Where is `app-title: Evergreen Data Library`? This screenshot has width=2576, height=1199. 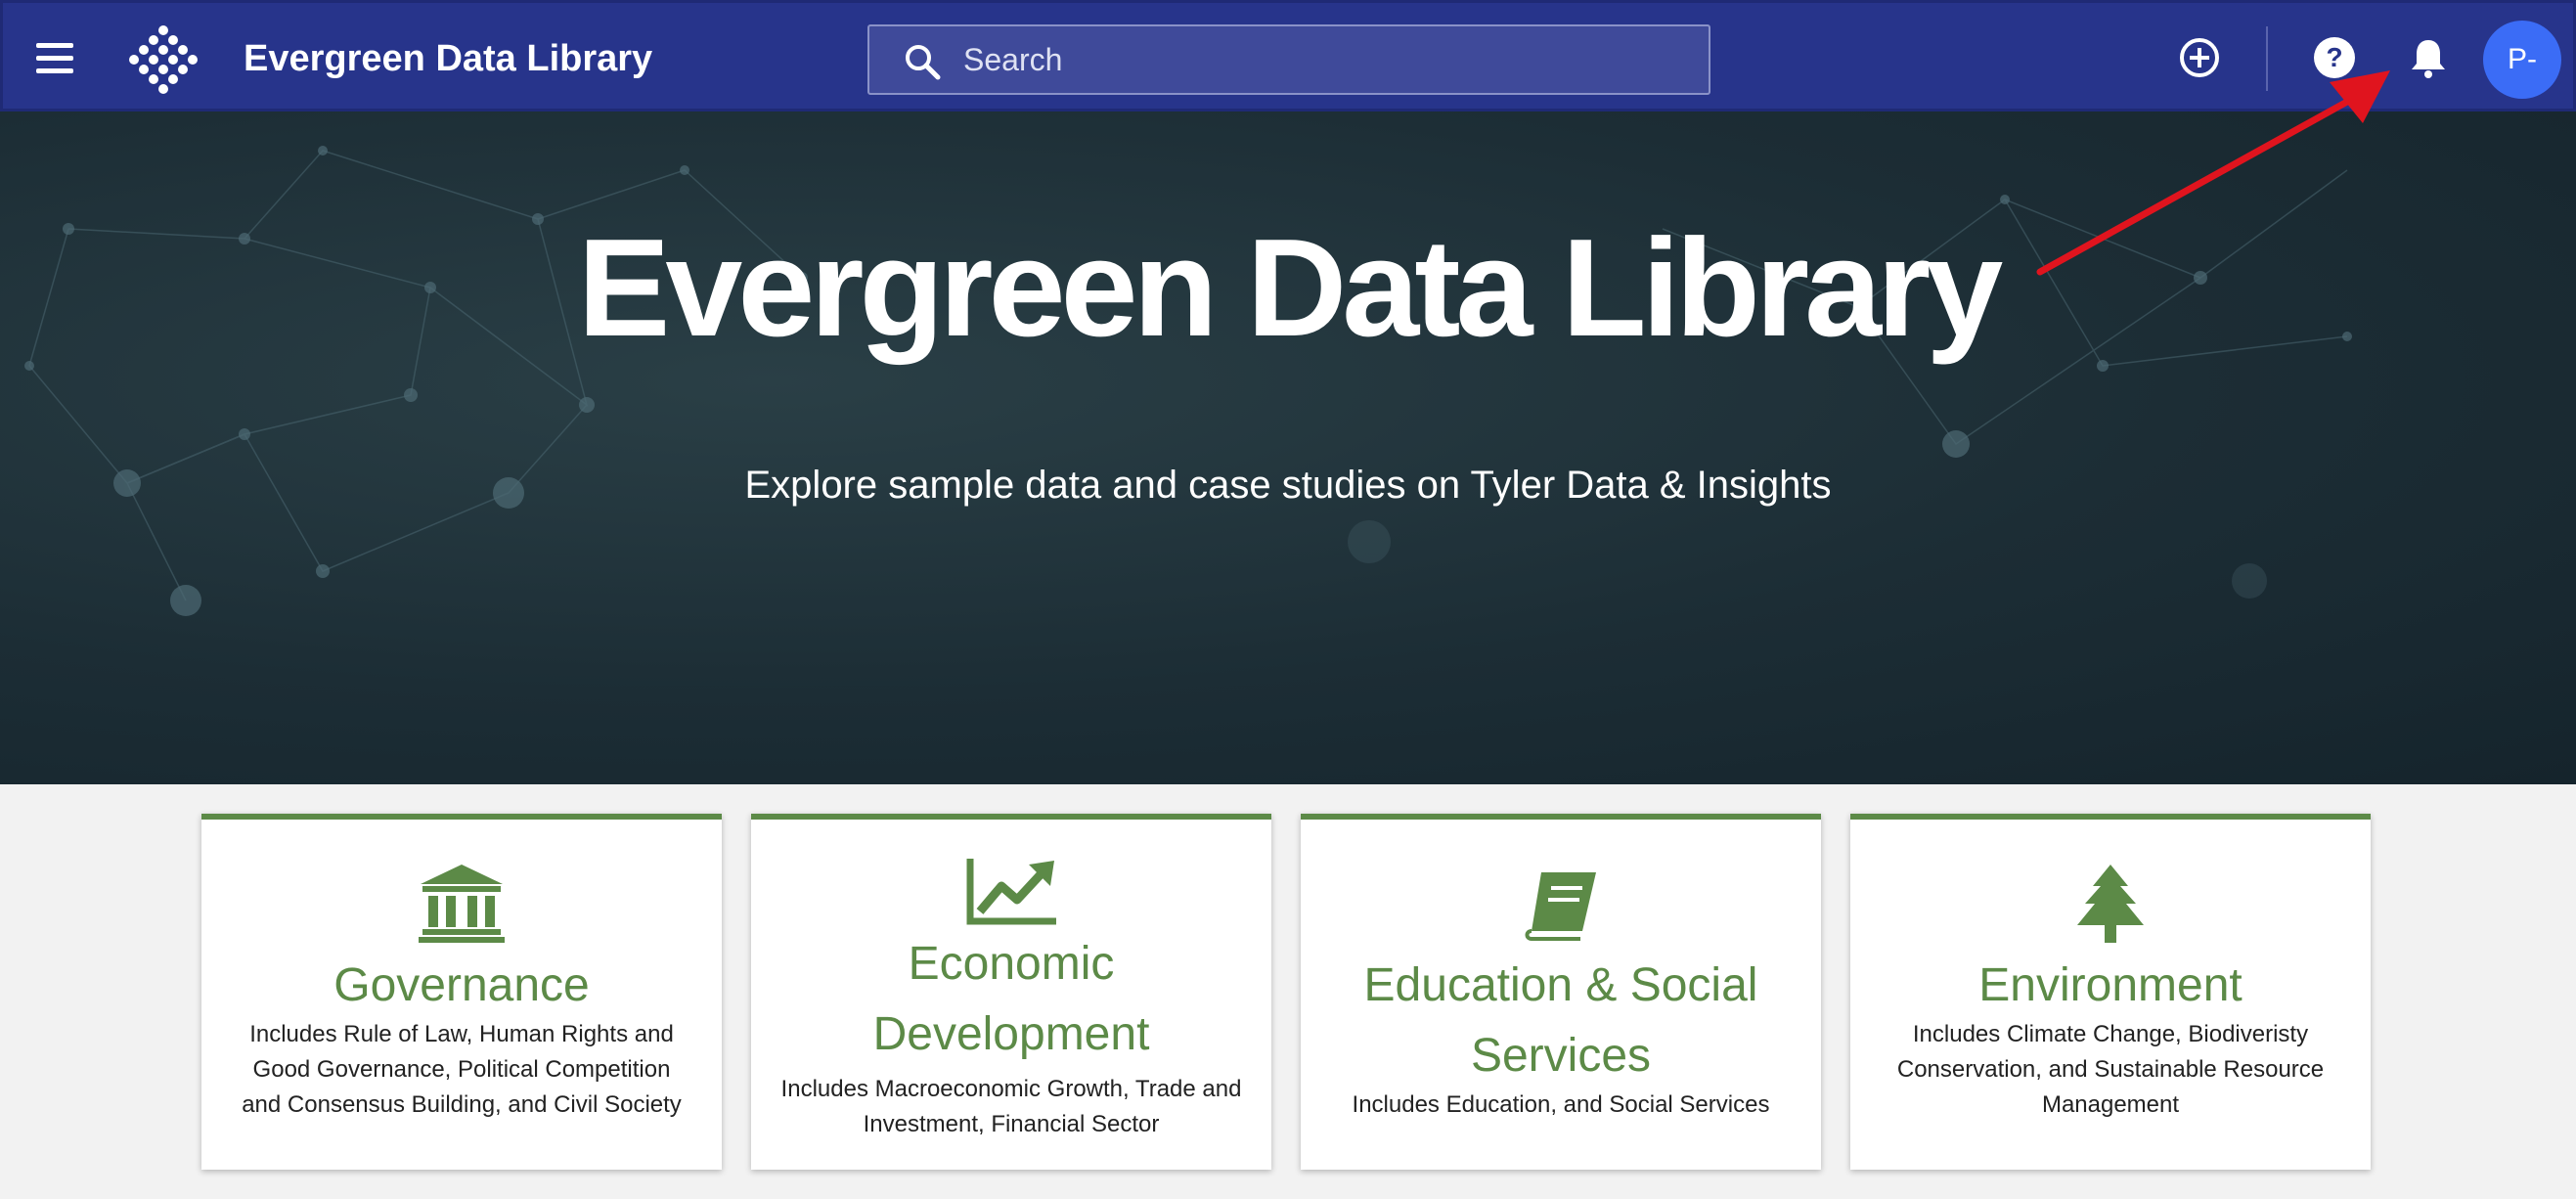 app-title: Evergreen Data Library is located at coordinates (448, 58).